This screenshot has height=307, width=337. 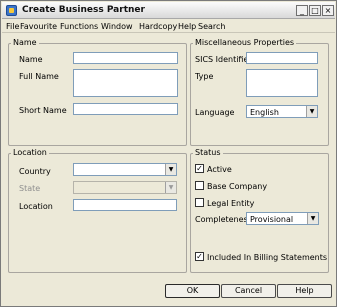 What do you see at coordinates (43, 110) in the screenshot?
I see `short-name-label: Short Name` at bounding box center [43, 110].